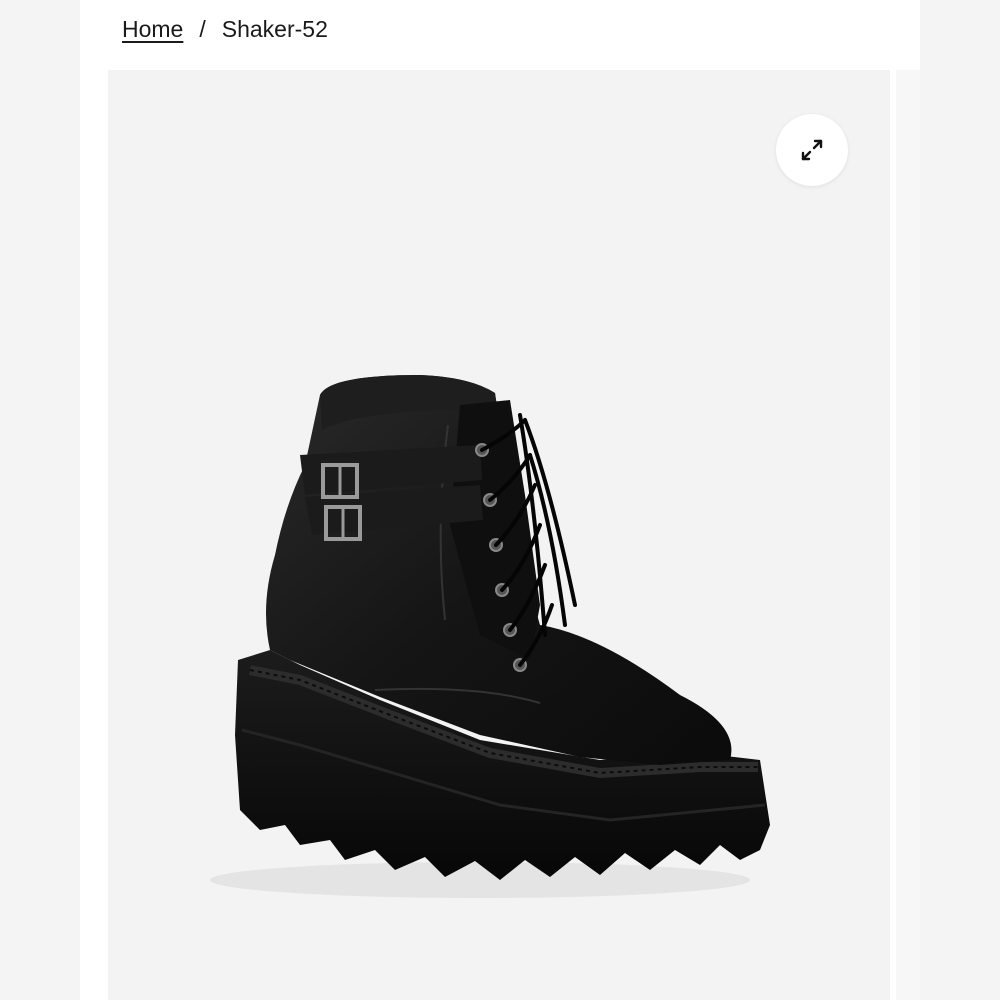 This screenshot has height=1000, width=1000. Describe the element at coordinates (908, 535) in the screenshot. I see `gallery-next-preview` at that location.